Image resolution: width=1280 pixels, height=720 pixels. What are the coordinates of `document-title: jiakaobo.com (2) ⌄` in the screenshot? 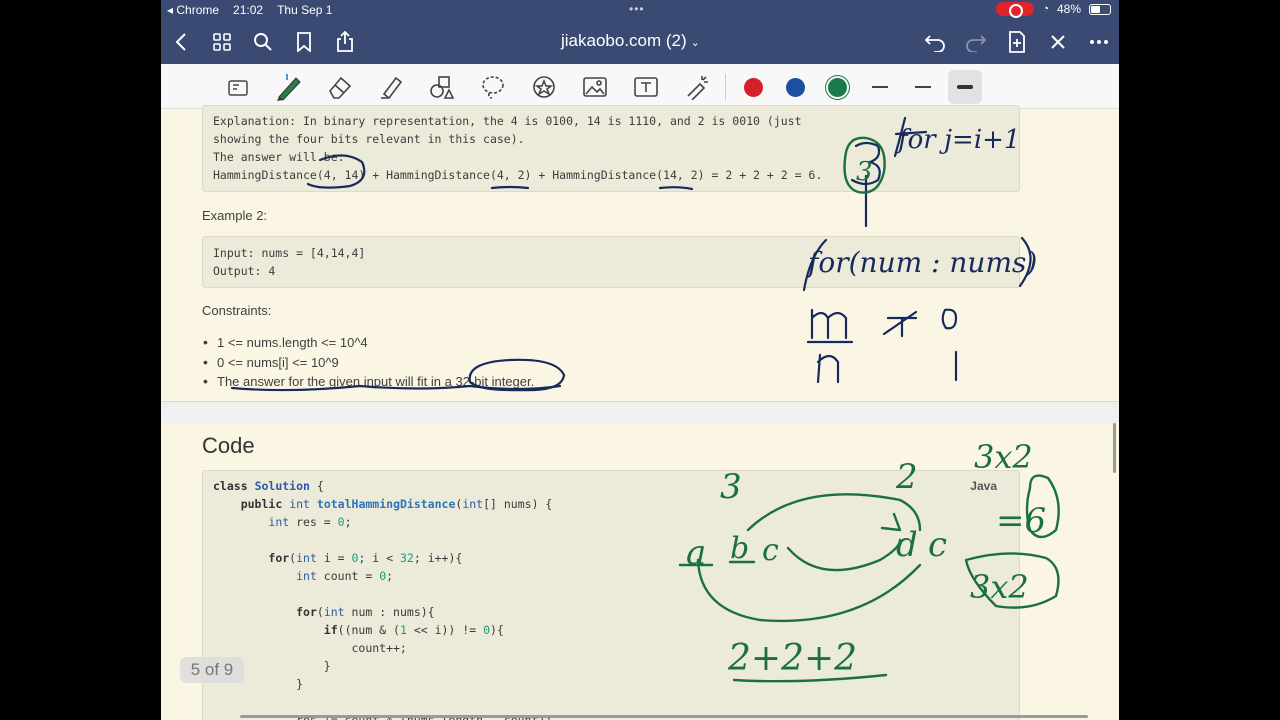 It's located at (630, 41).